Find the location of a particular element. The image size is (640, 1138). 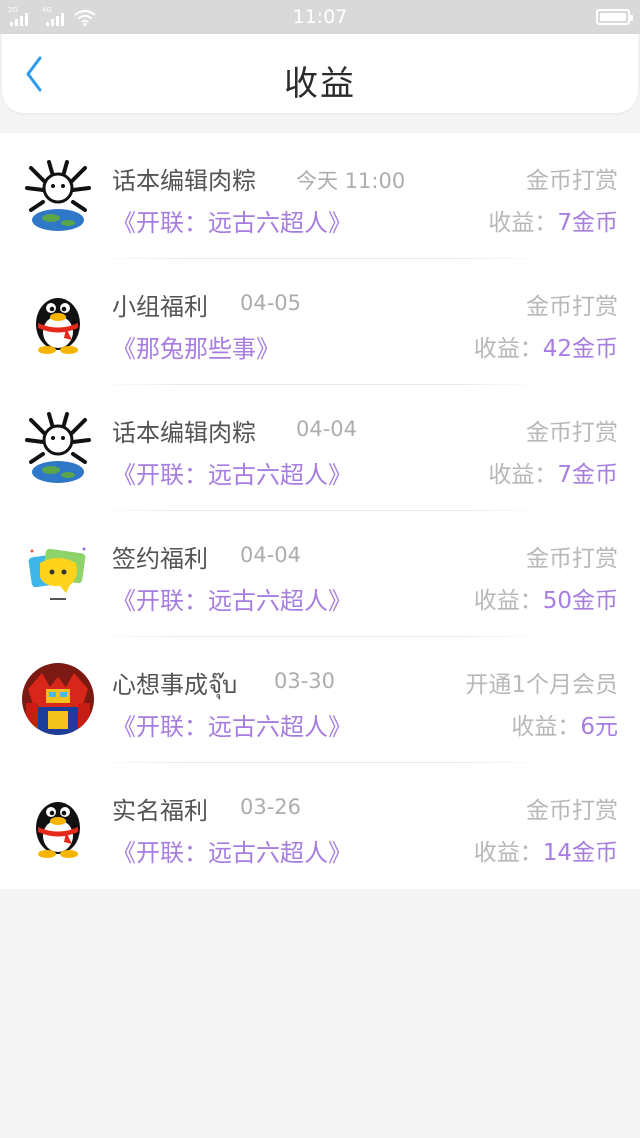

book-title-link: 《那兔那些事》 is located at coordinates (196, 346).